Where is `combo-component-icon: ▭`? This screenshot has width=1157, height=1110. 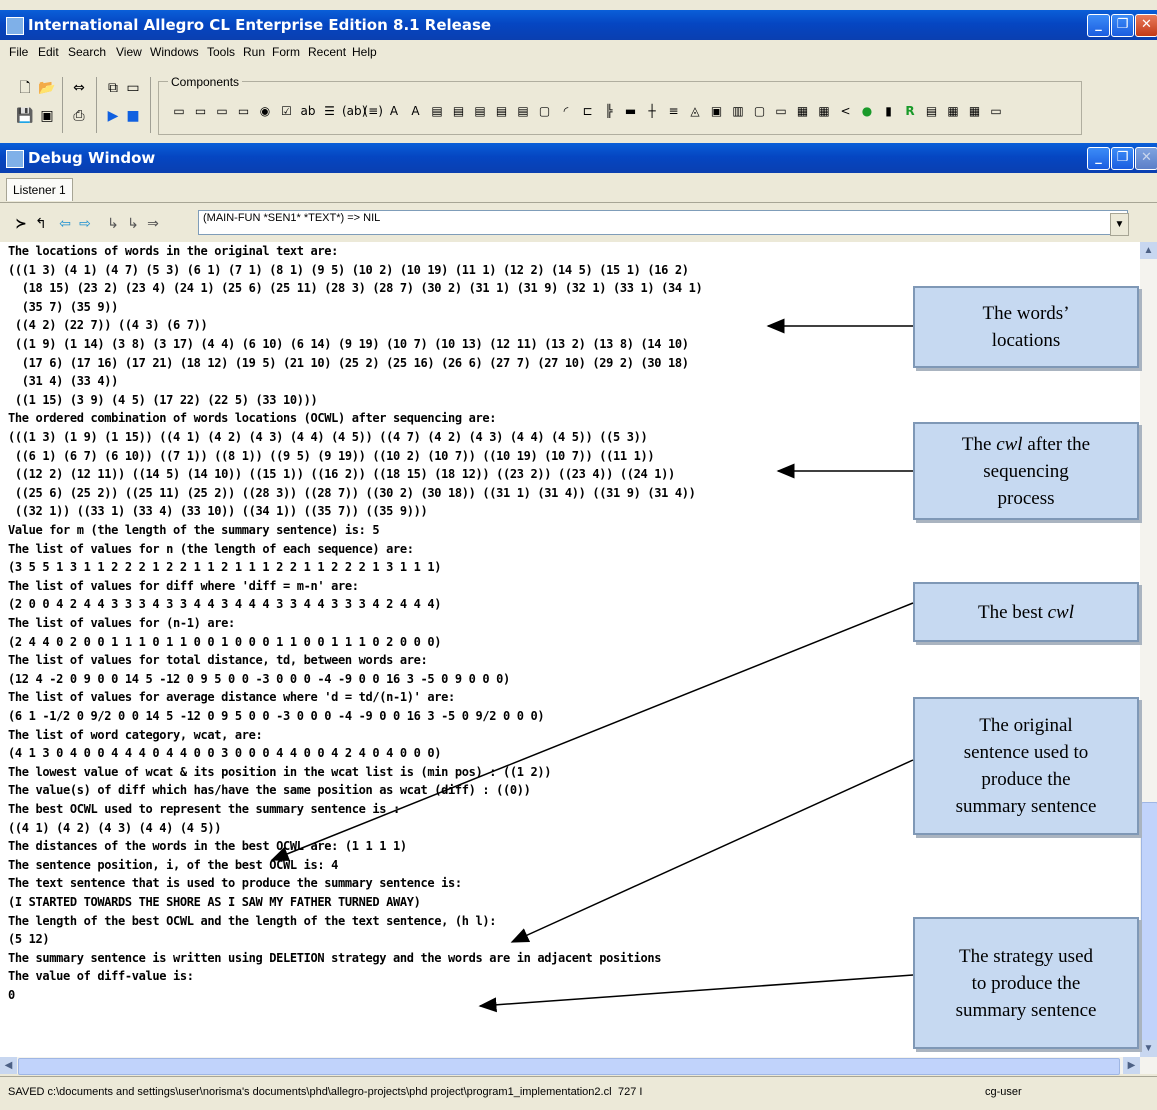 combo-component-icon: ▭ is located at coordinates (244, 111).